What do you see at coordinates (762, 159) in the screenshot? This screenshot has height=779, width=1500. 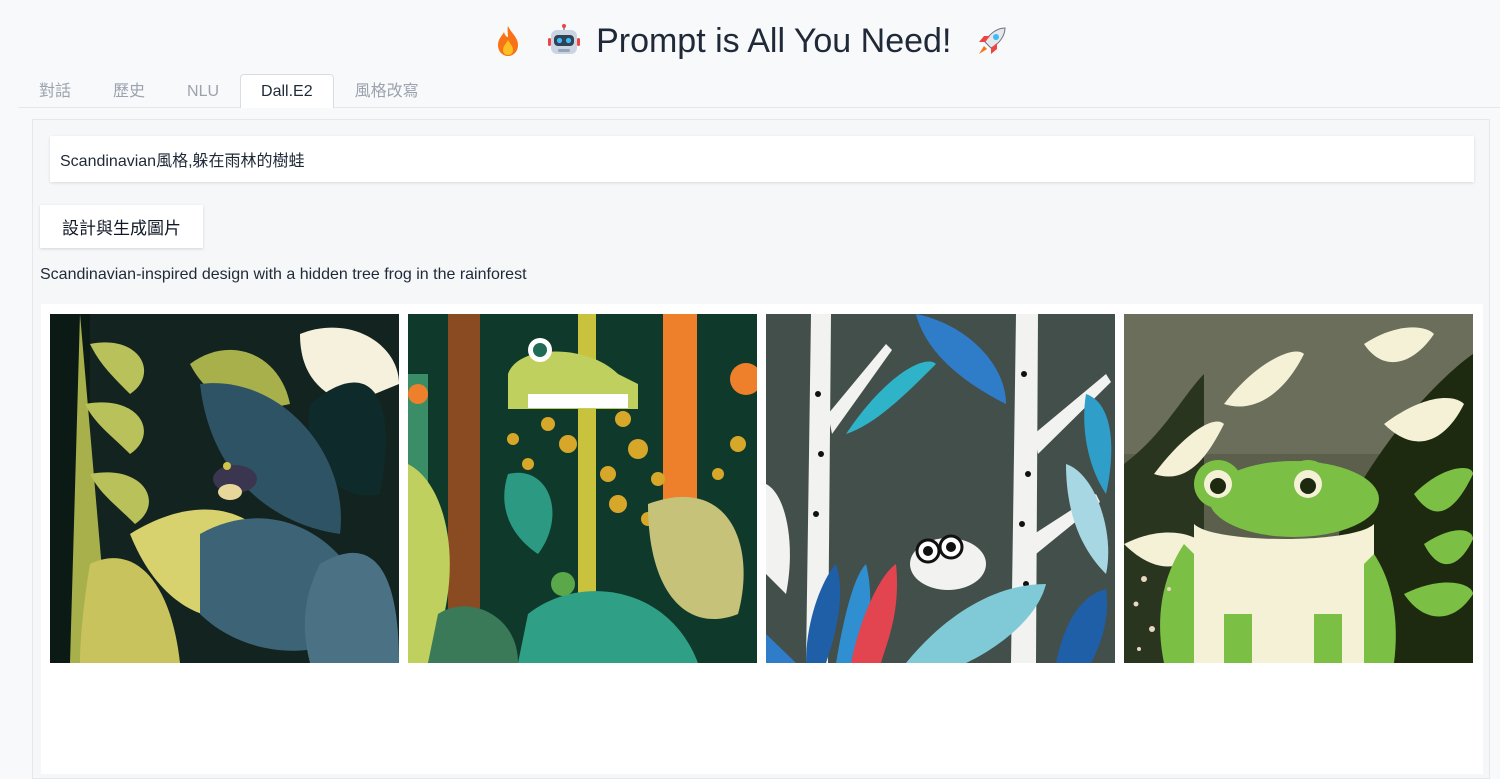 I see `prompt-input` at bounding box center [762, 159].